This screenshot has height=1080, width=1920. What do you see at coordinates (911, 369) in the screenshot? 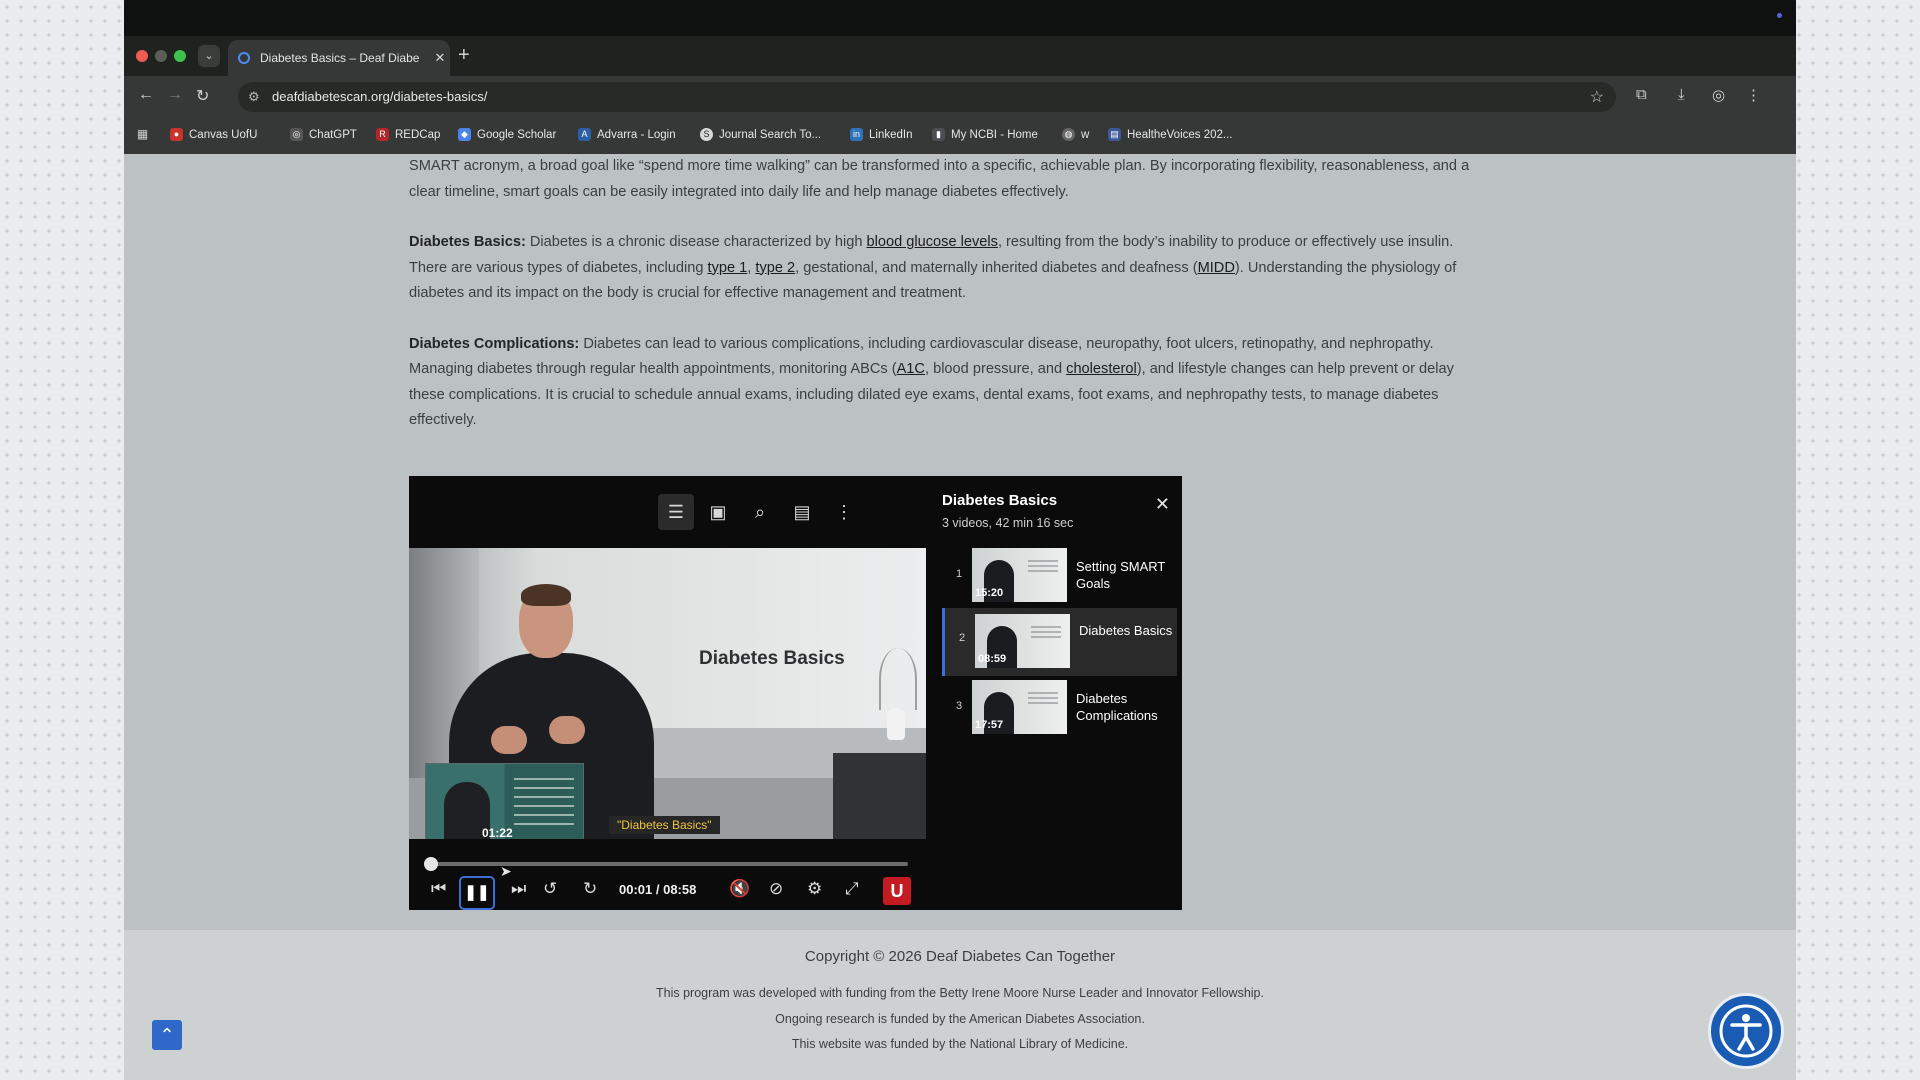
I see `link-a1c: A1C` at bounding box center [911, 369].